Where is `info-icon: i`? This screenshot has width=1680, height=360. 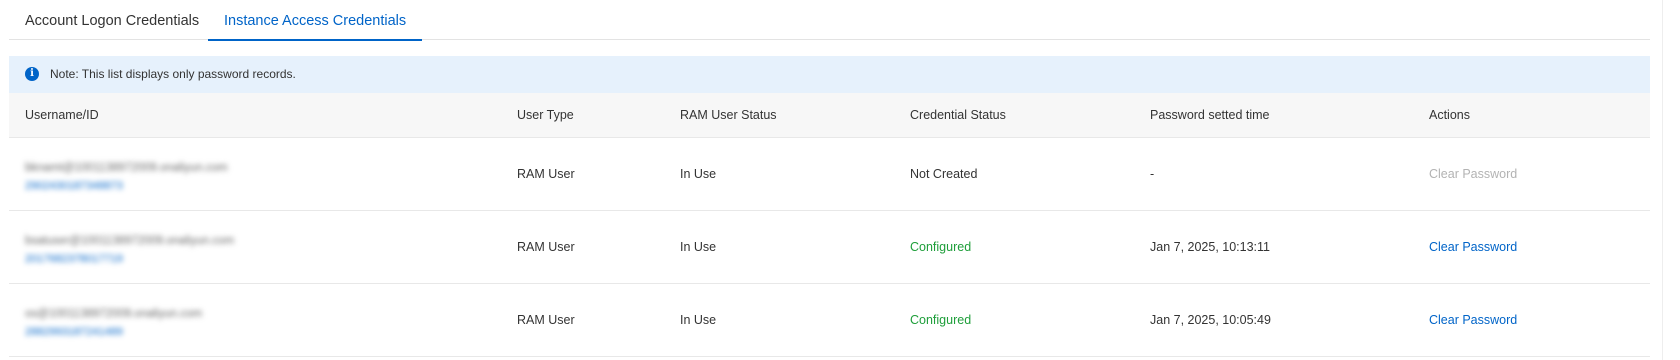 info-icon: i is located at coordinates (32, 74).